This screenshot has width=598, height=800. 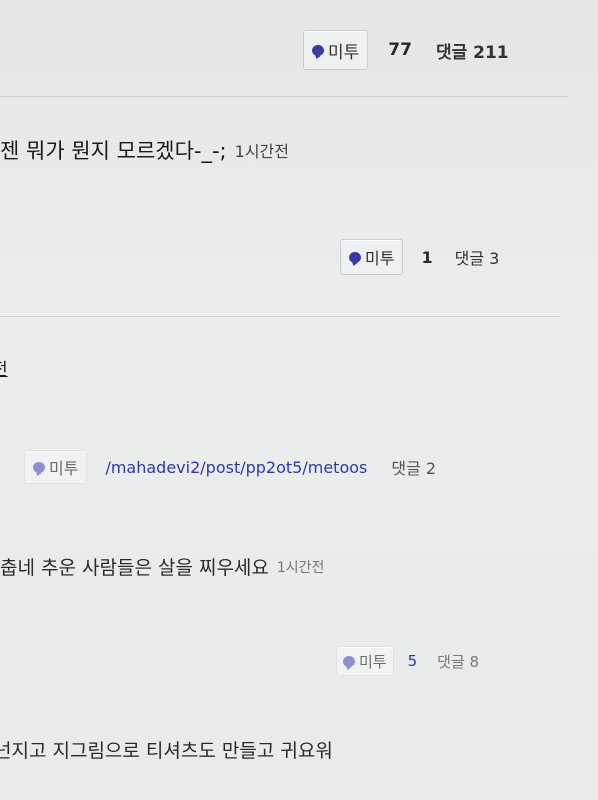 I want to click on post-text: 젠 뭐가 뭔지 모르겠다-_-;, so click(x=113, y=151).